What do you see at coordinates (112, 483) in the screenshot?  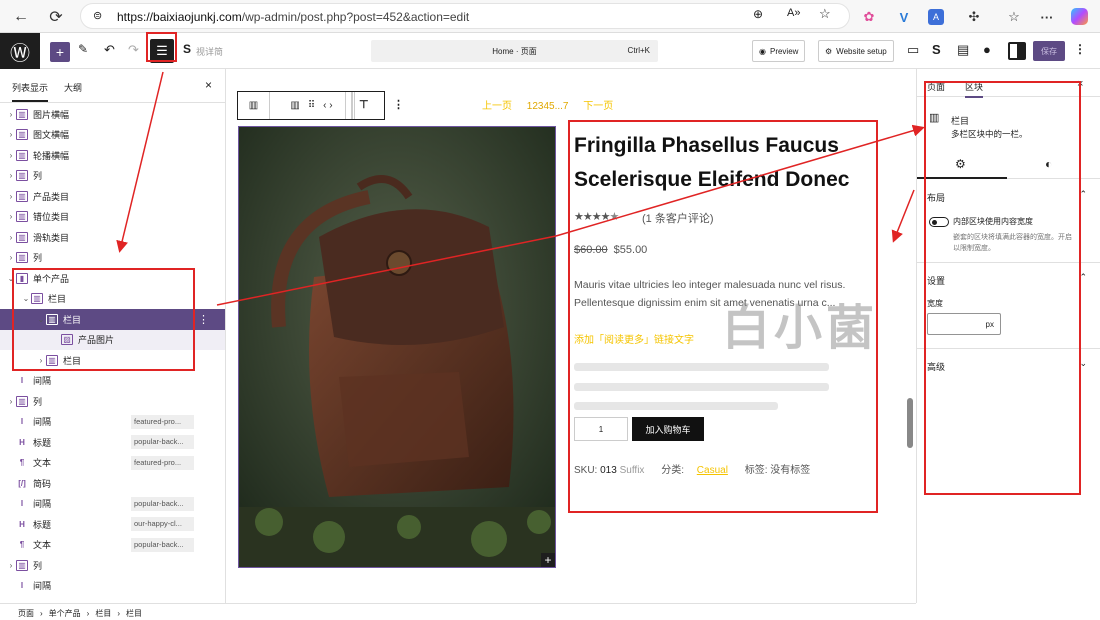 I see `tree-item: [/] 简码` at bounding box center [112, 483].